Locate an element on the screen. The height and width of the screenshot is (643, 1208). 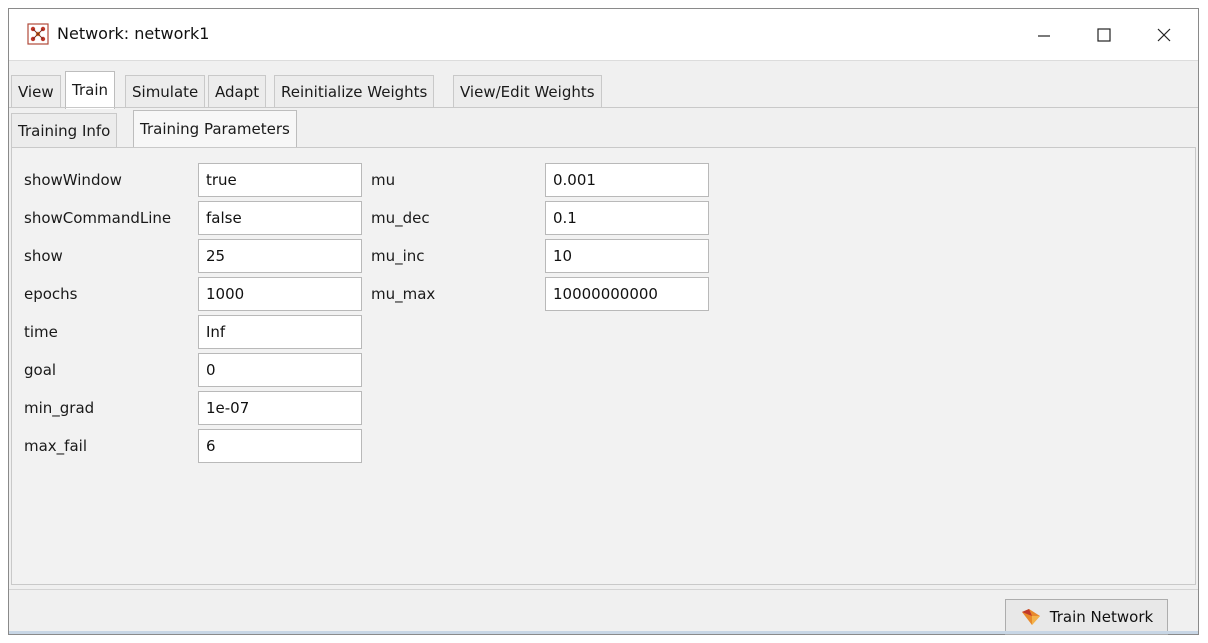
param-label-mu-inc: mu_inc is located at coordinates (398, 256).